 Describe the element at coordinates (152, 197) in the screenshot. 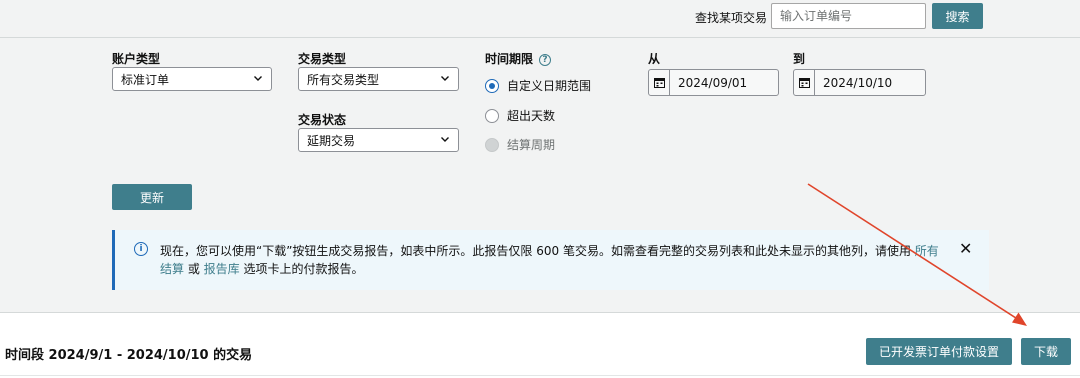

I see `update-button: 更新` at that location.